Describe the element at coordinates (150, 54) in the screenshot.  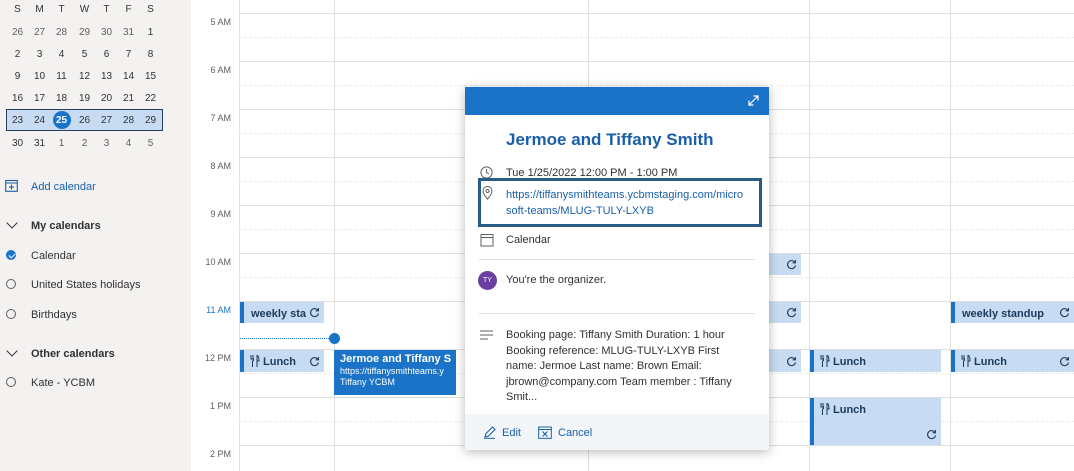
I see `mini-day: 8` at that location.